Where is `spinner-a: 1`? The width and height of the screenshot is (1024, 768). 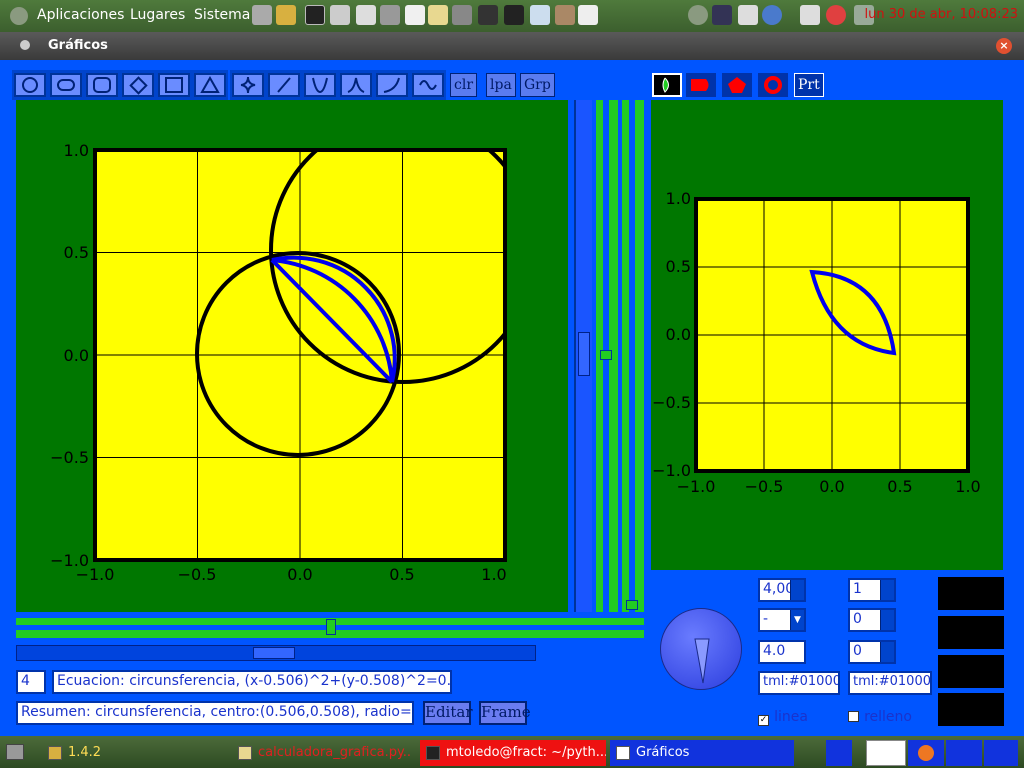 spinner-a: 1 is located at coordinates (872, 590).